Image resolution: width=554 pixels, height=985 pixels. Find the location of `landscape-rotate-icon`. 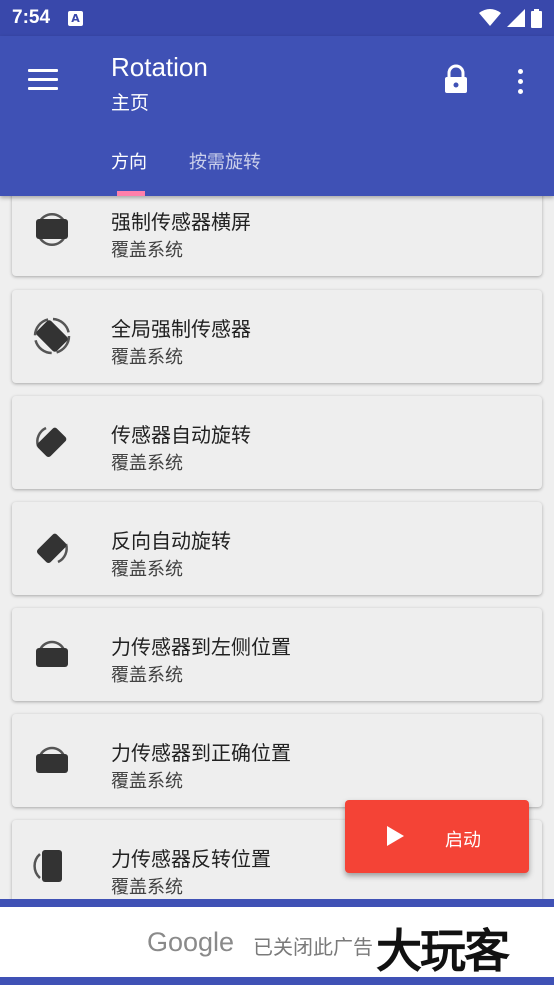

landscape-rotate-icon is located at coordinates (52, 229).